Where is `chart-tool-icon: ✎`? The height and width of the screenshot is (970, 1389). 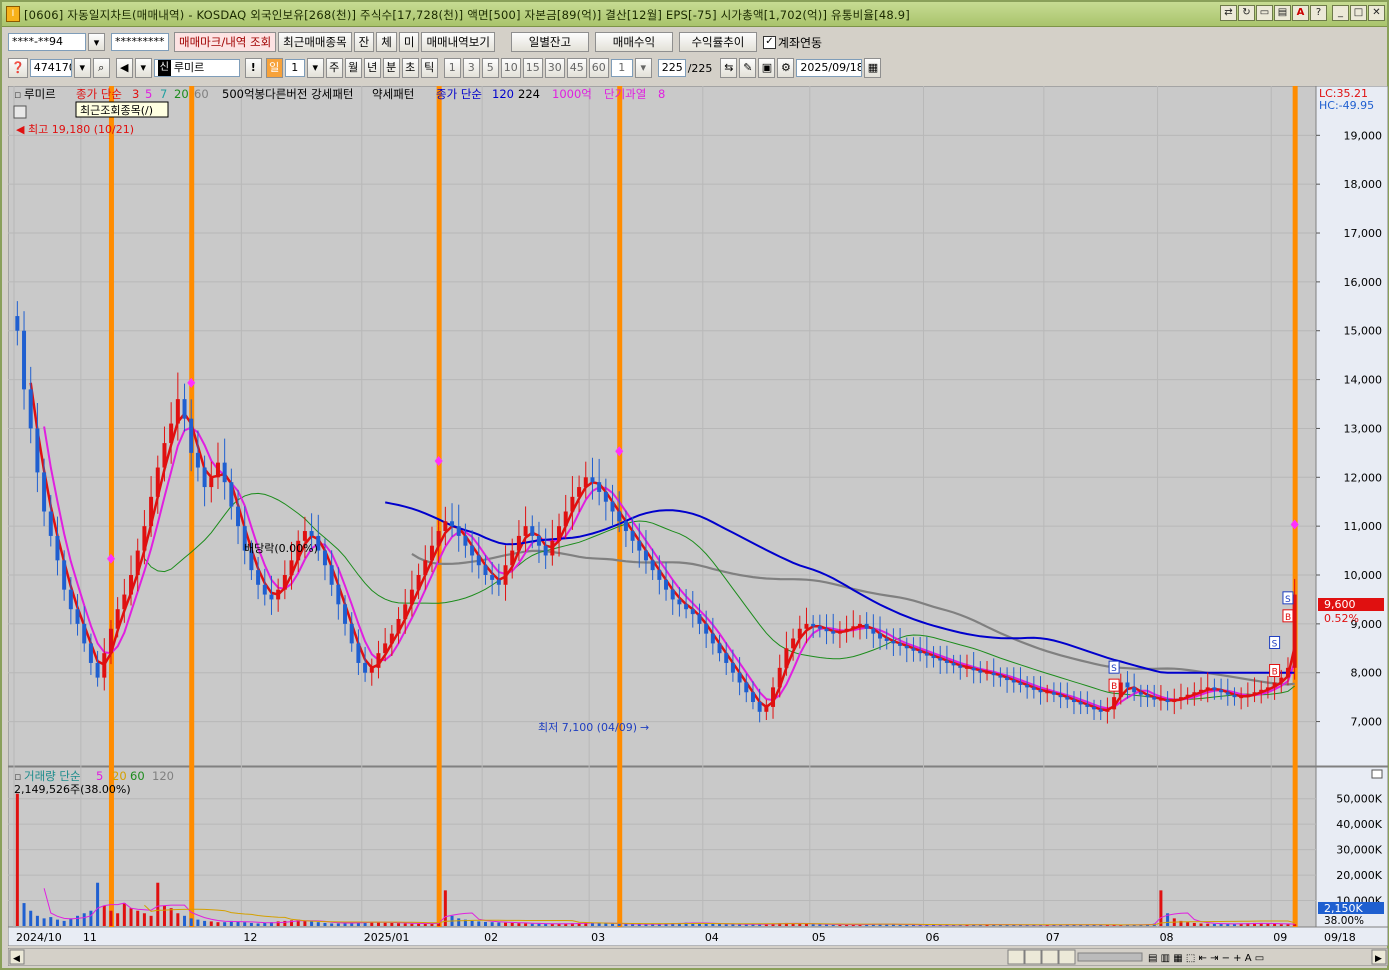 chart-tool-icon: ✎ is located at coordinates (748, 68).